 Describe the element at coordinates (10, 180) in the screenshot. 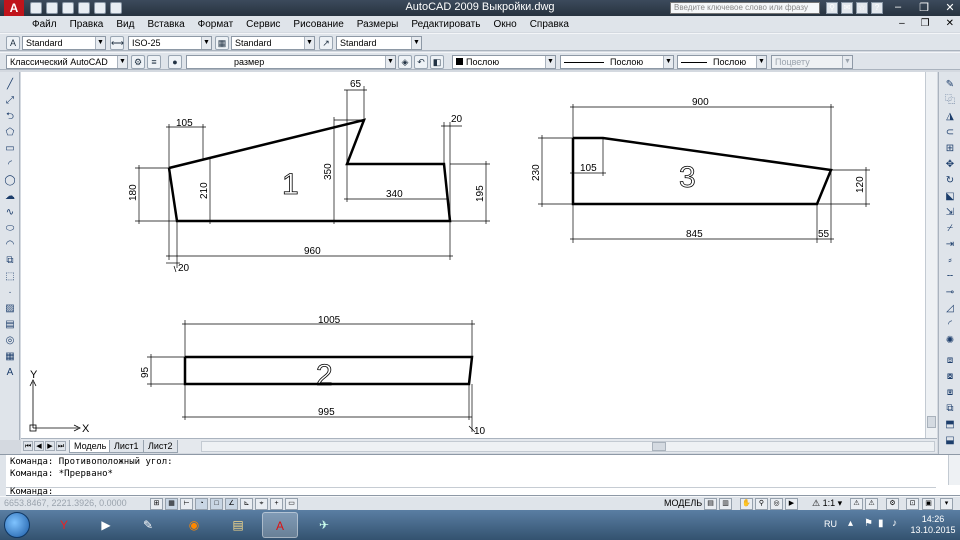

I see `circle-icon: ◯` at that location.